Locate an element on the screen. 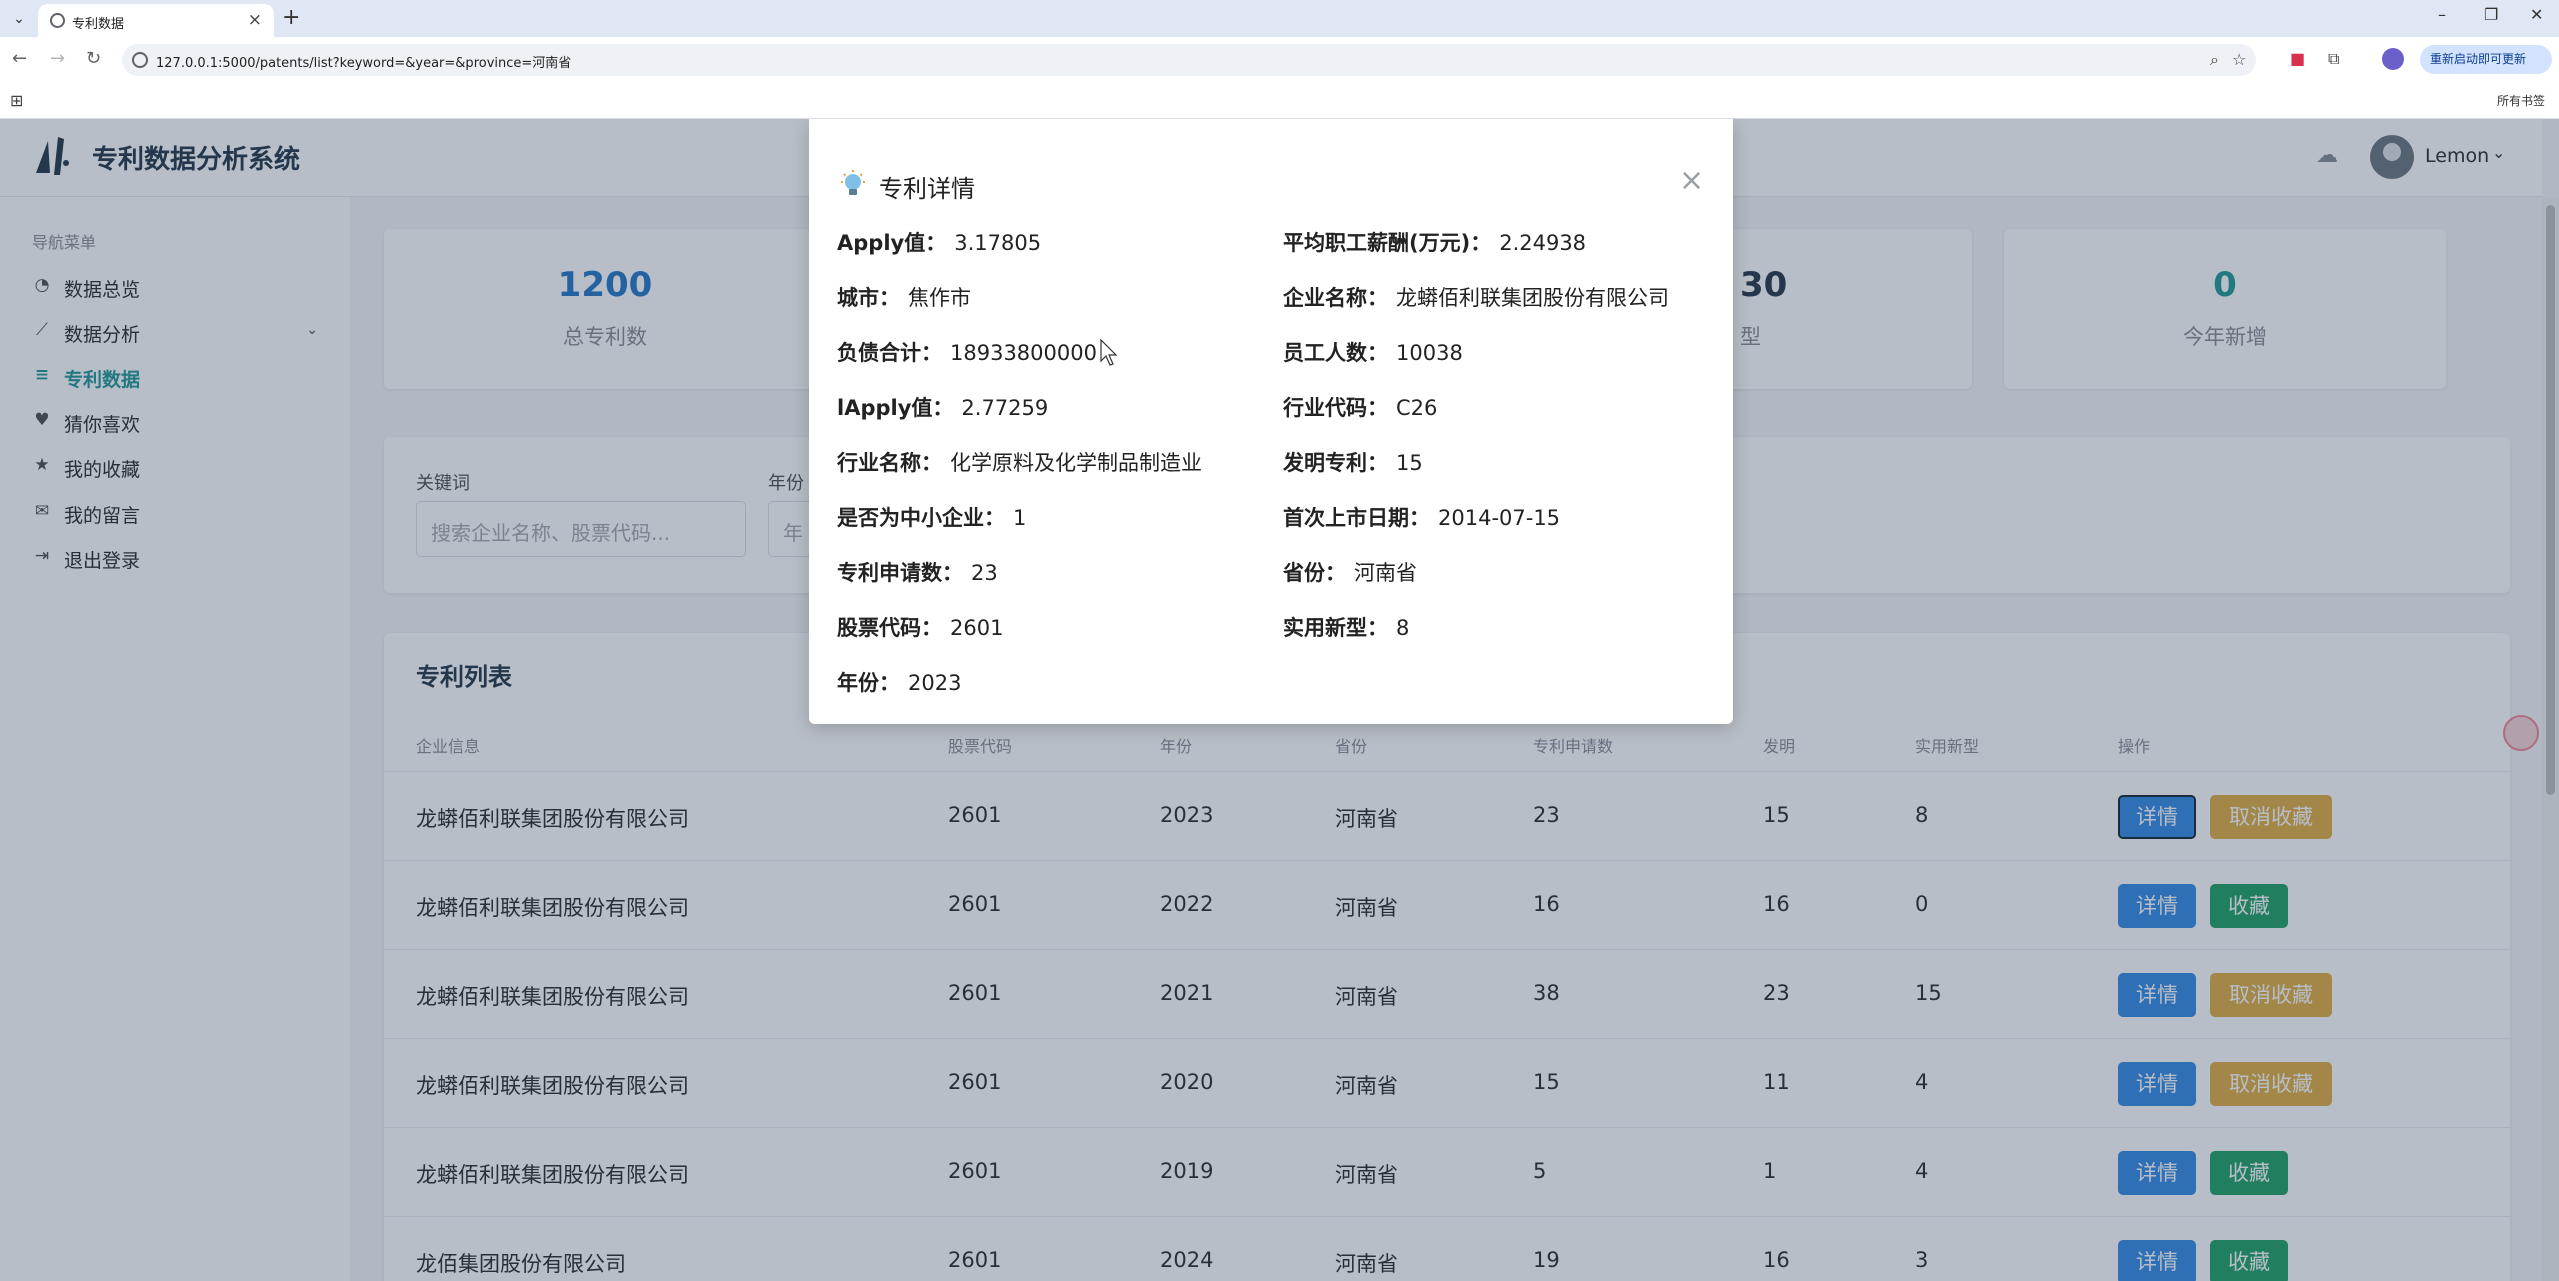 The height and width of the screenshot is (1281, 2559). detail-field-invention-patents: 发明专利： 15 is located at coordinates (1353, 462).